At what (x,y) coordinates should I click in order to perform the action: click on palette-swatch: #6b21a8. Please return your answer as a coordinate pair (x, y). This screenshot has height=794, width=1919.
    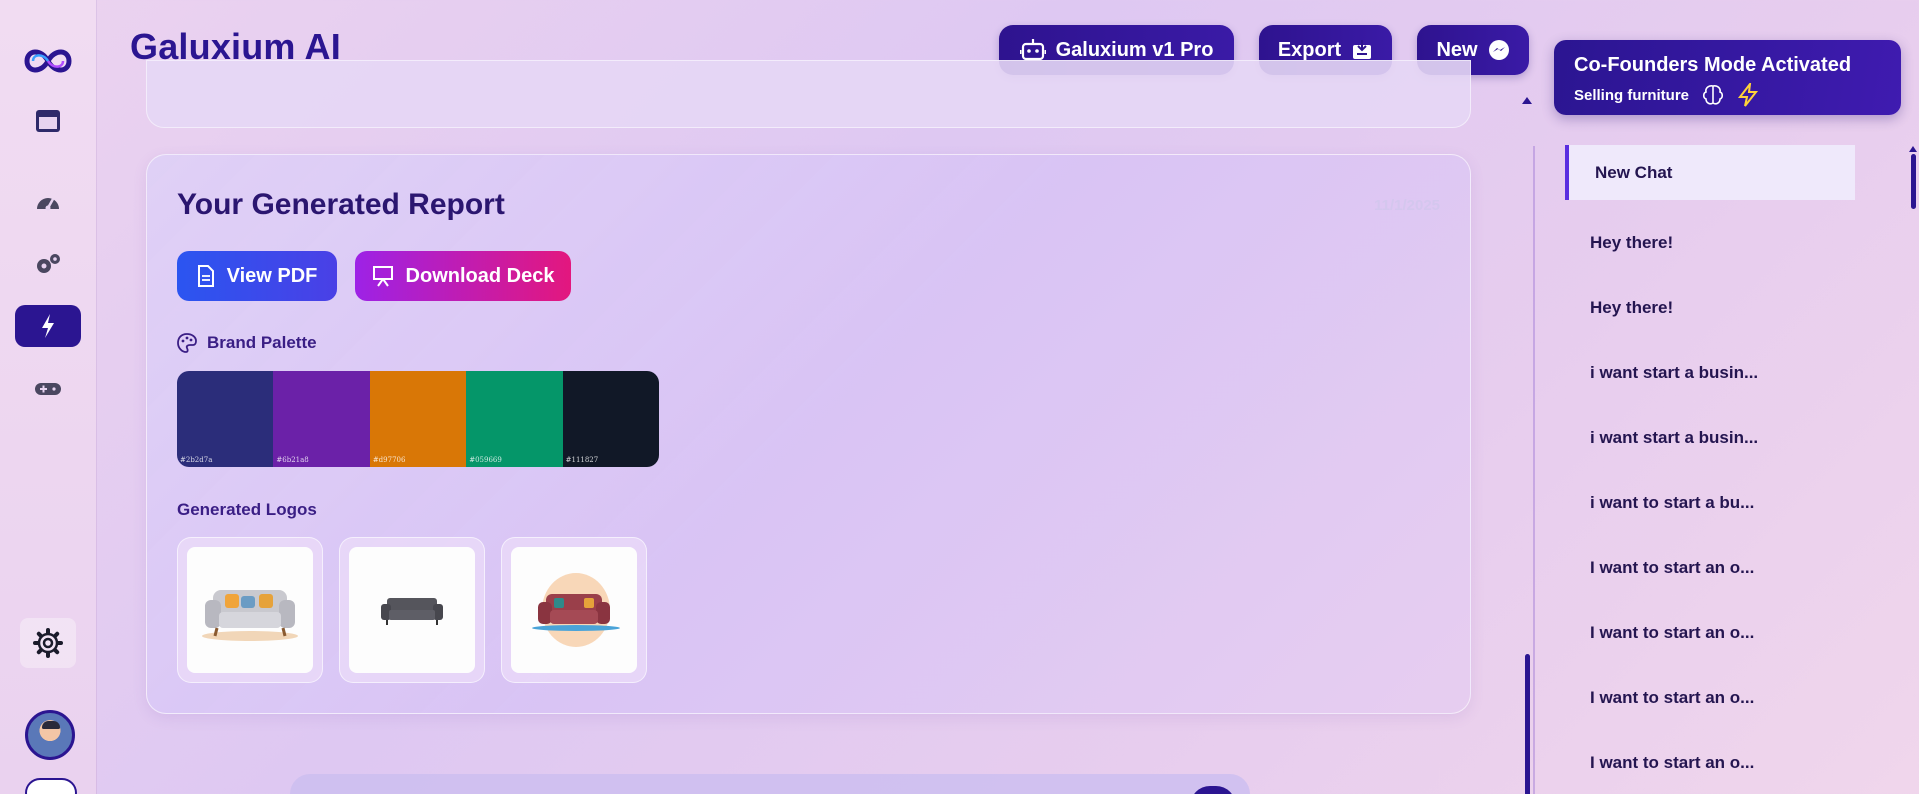
    Looking at the image, I should click on (321, 419).